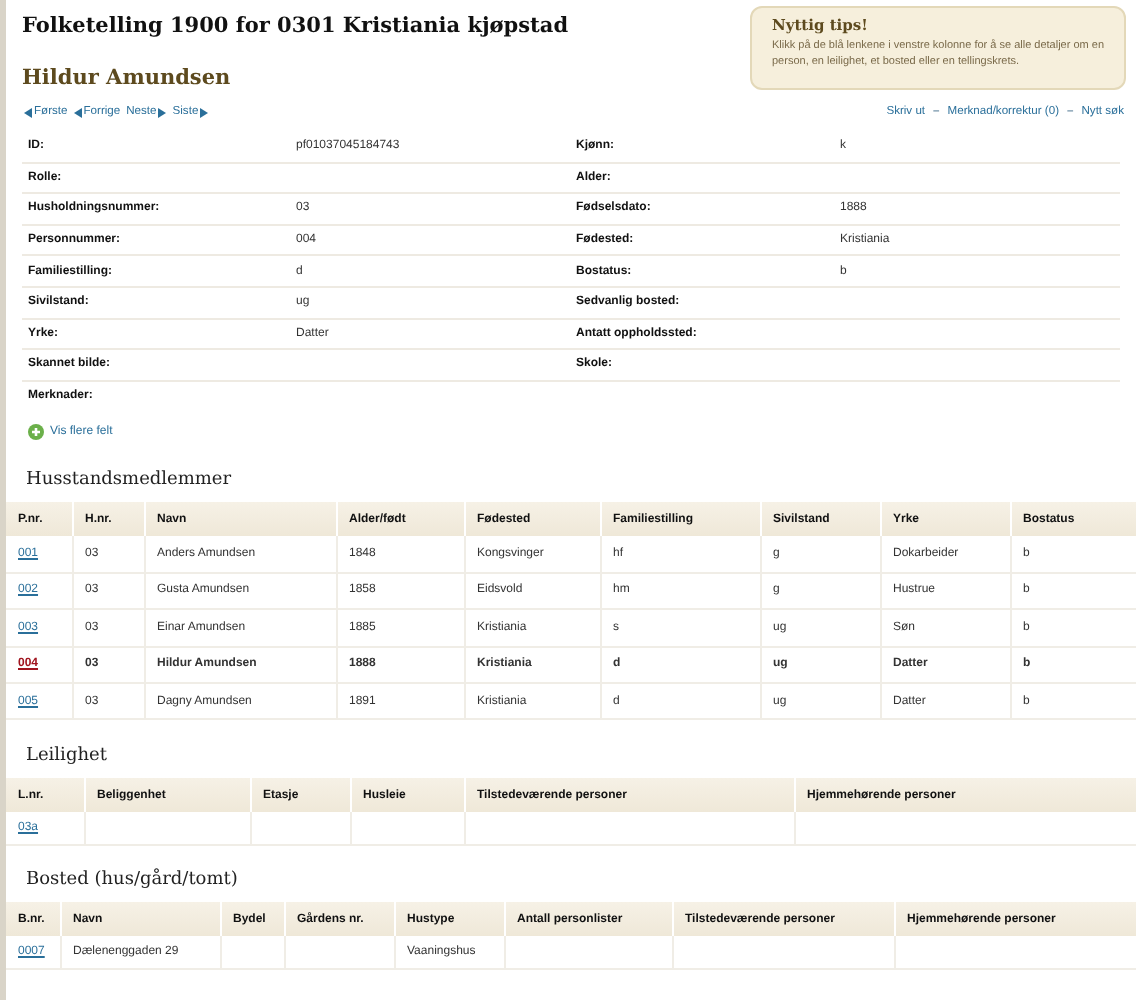 The width and height of the screenshot is (1136, 1000). Describe the element at coordinates (295, 26) in the screenshot. I see `page-title: Folketelling 1900 for 0301 Kristiania kjøpstad` at that location.